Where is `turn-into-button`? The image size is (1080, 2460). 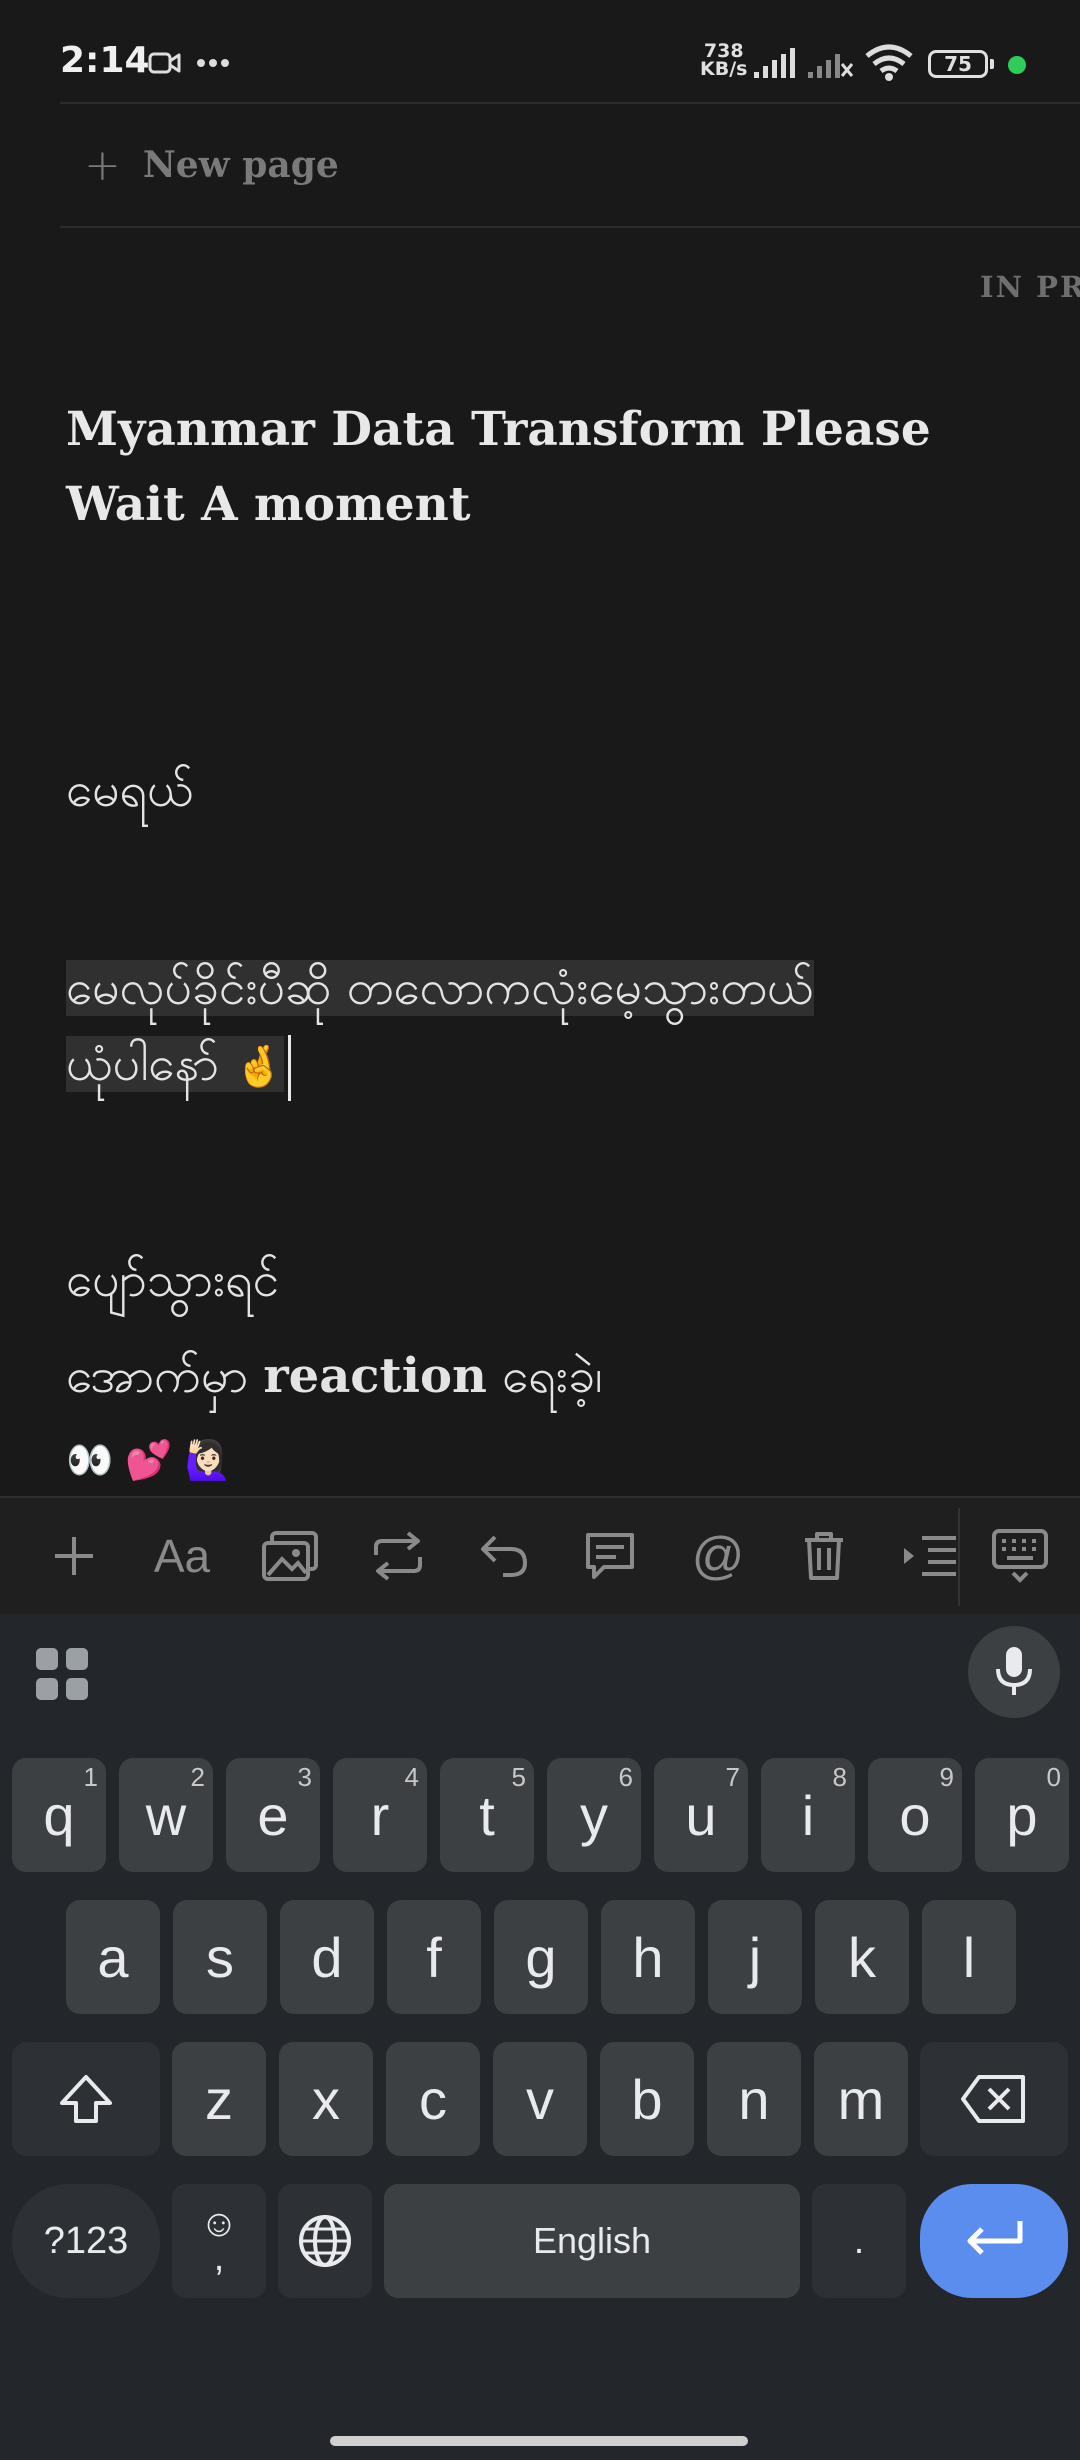
turn-into-button is located at coordinates (398, 1556).